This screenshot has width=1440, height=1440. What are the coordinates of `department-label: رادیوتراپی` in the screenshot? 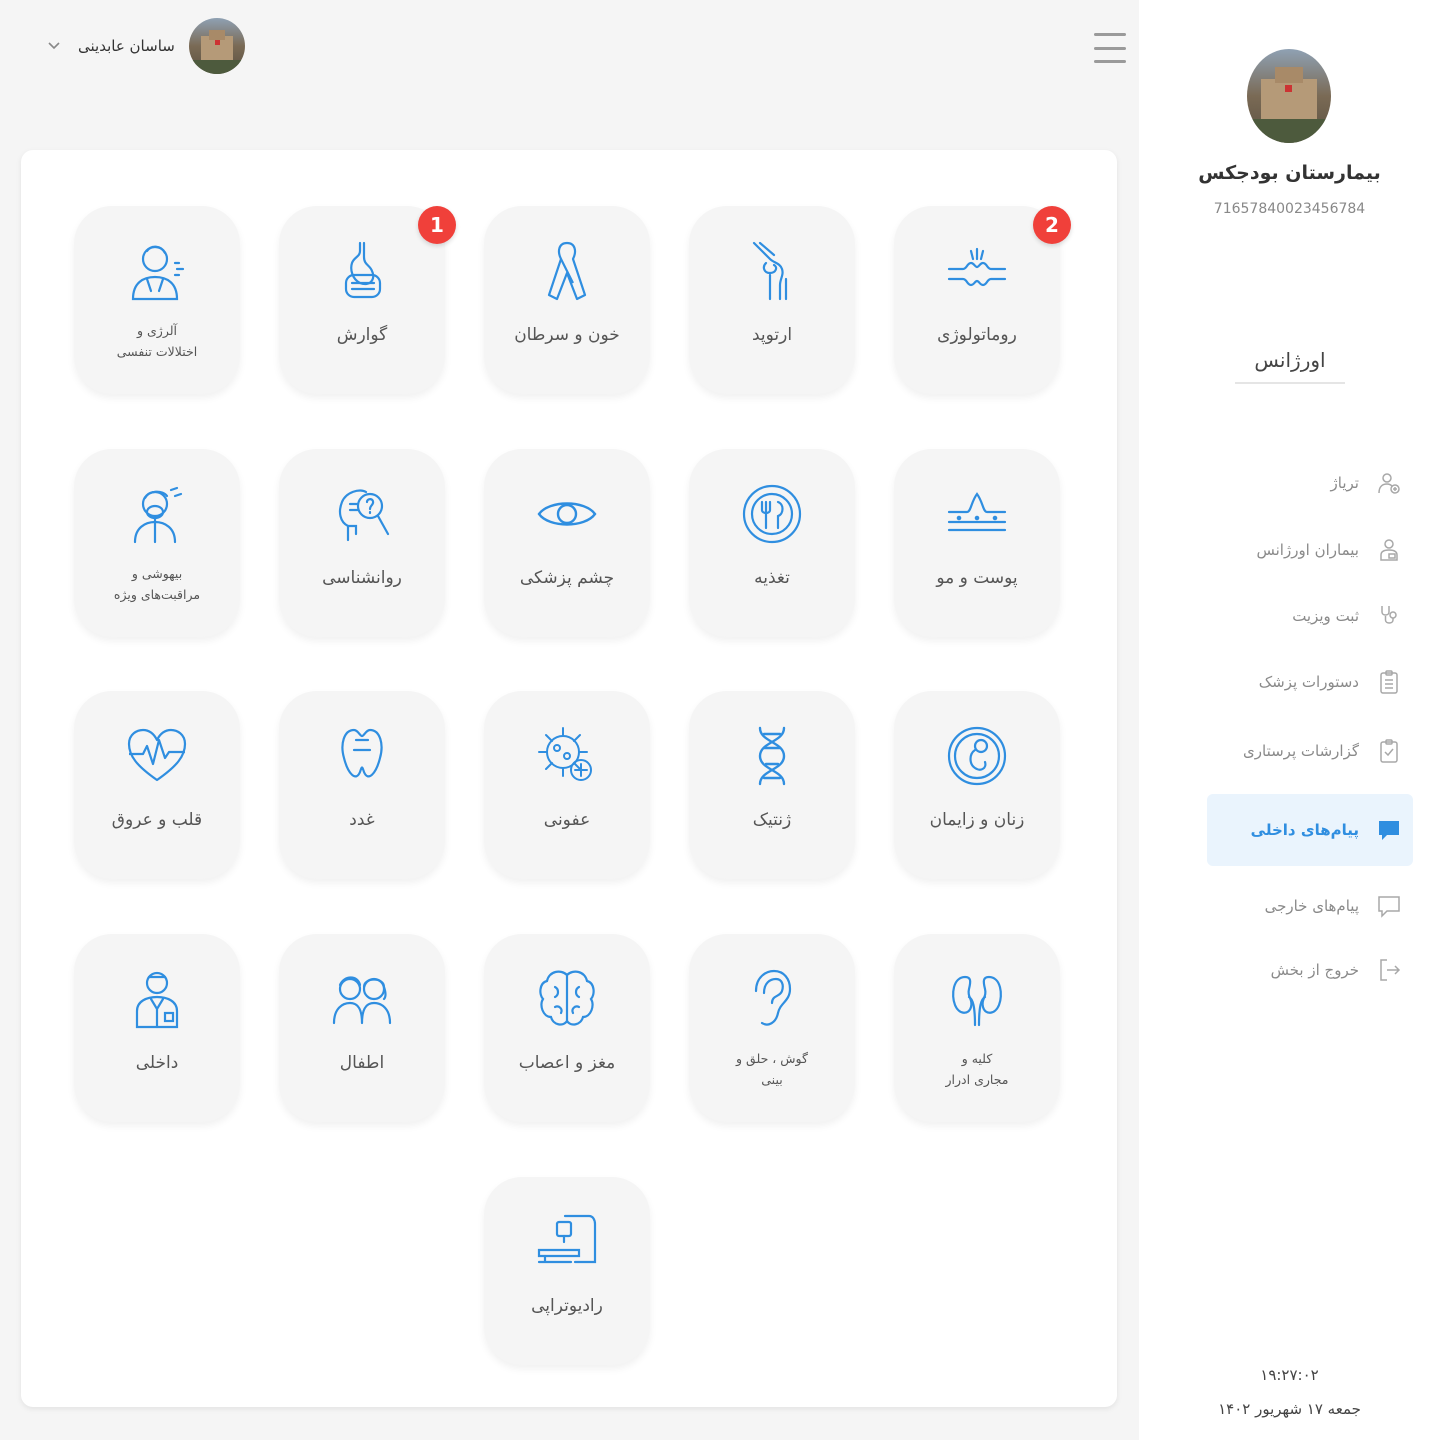 It's located at (567, 1306).